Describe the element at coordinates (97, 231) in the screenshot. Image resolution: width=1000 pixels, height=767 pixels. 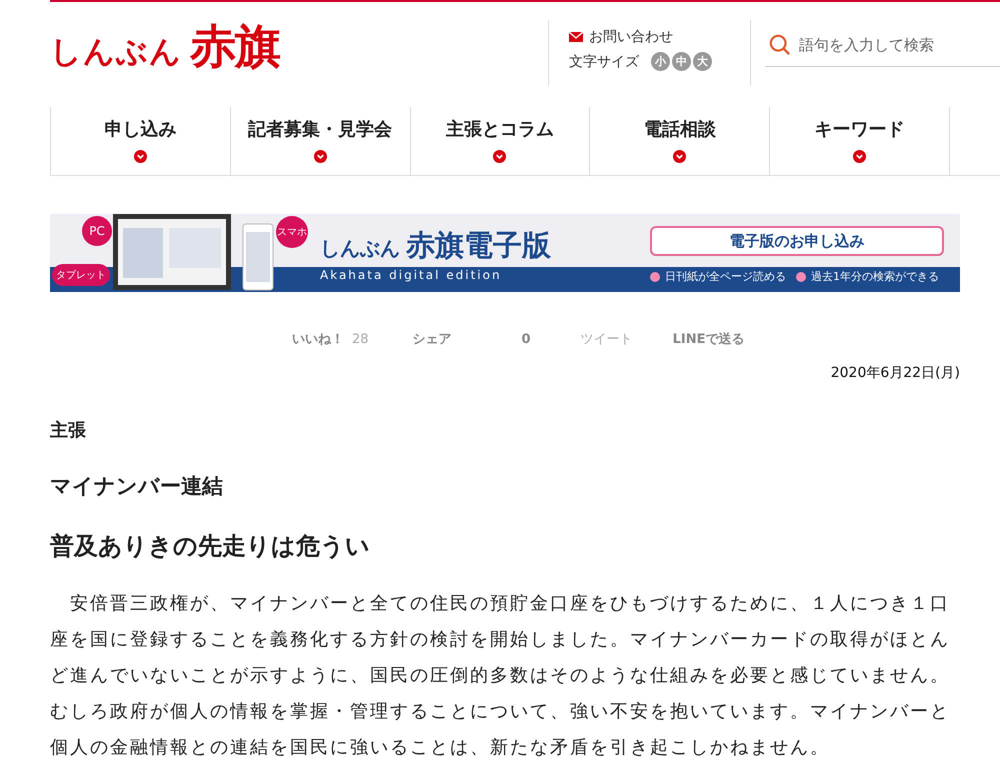
I see `speech-bubble: PC` at that location.